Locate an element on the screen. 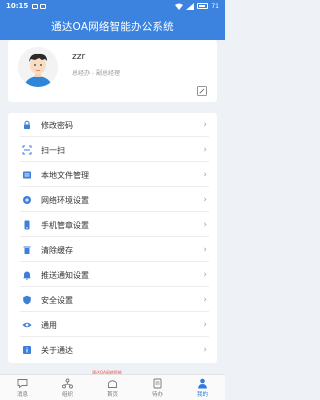 The image size is (320, 400). bell-icon is located at coordinates (27, 275).